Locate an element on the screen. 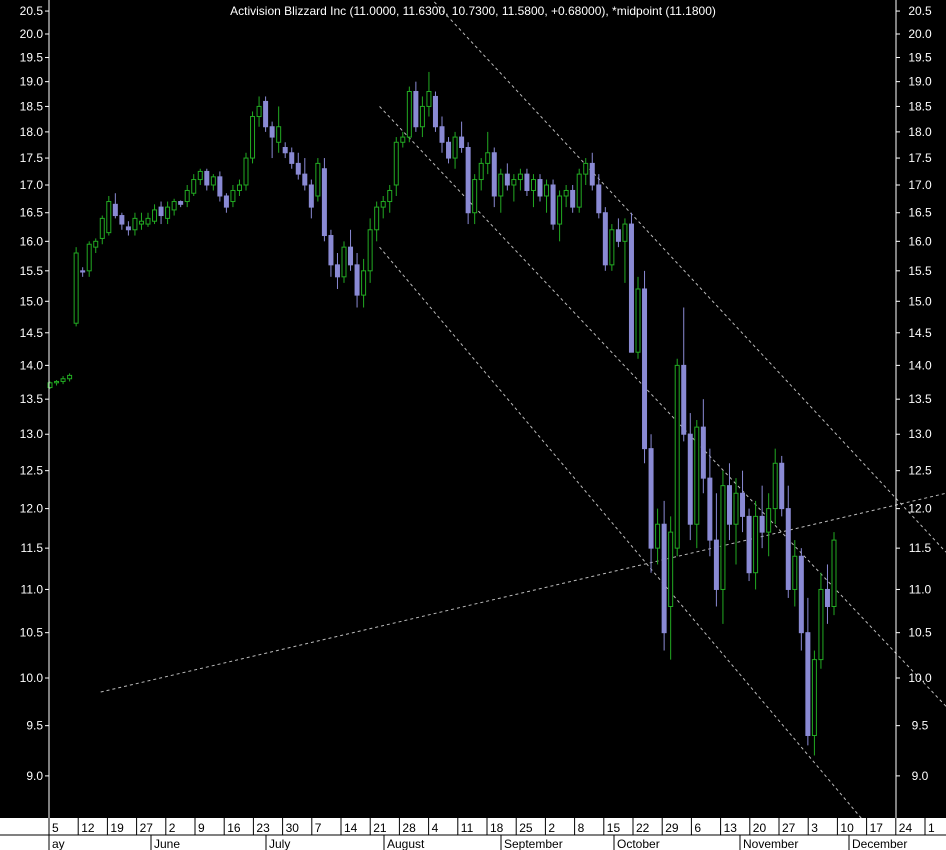  y-tick-label-right: 10.5 is located at coordinates (920, 633).